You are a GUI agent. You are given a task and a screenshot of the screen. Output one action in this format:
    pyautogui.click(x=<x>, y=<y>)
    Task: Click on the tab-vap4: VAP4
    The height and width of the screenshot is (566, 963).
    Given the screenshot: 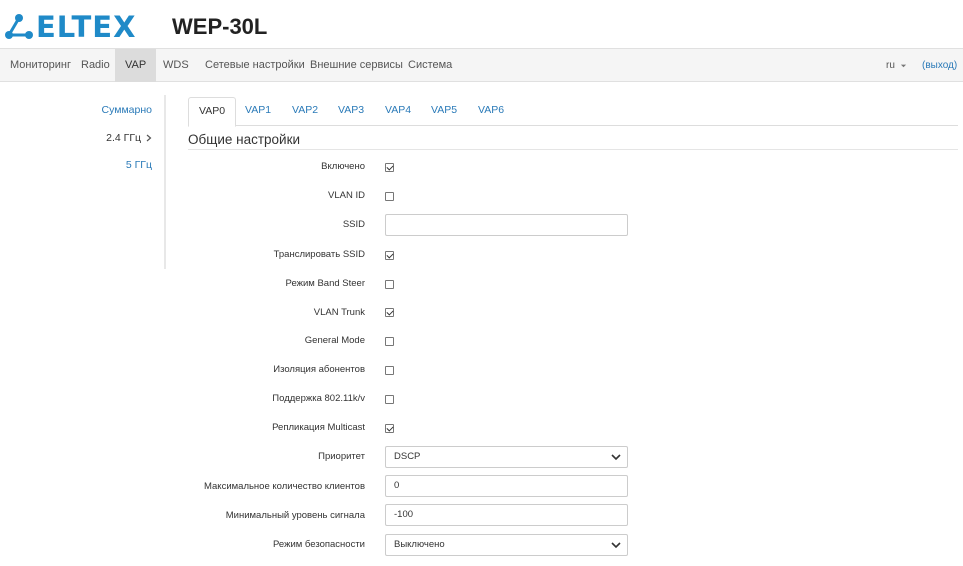 What is the action you would take?
    pyautogui.click(x=398, y=111)
    